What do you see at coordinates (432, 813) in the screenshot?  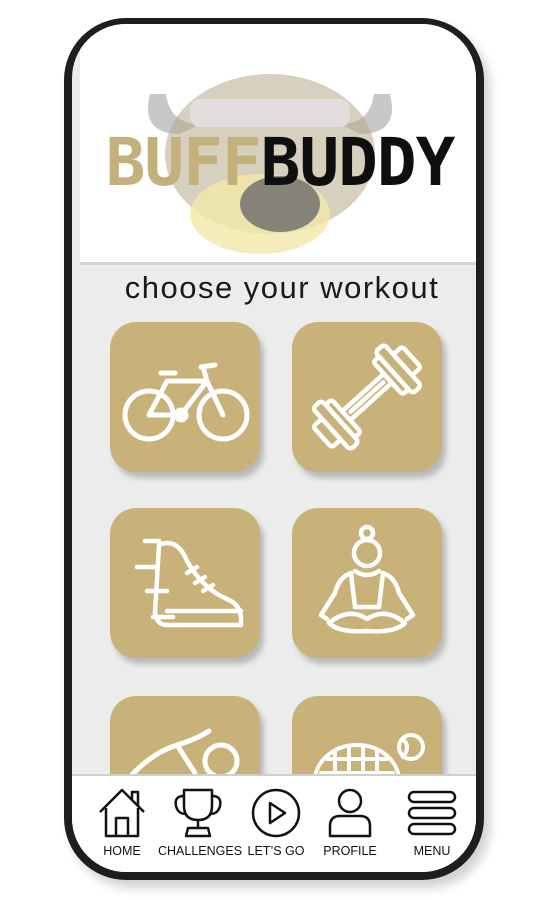 I see `hamburger-menu-icon` at bounding box center [432, 813].